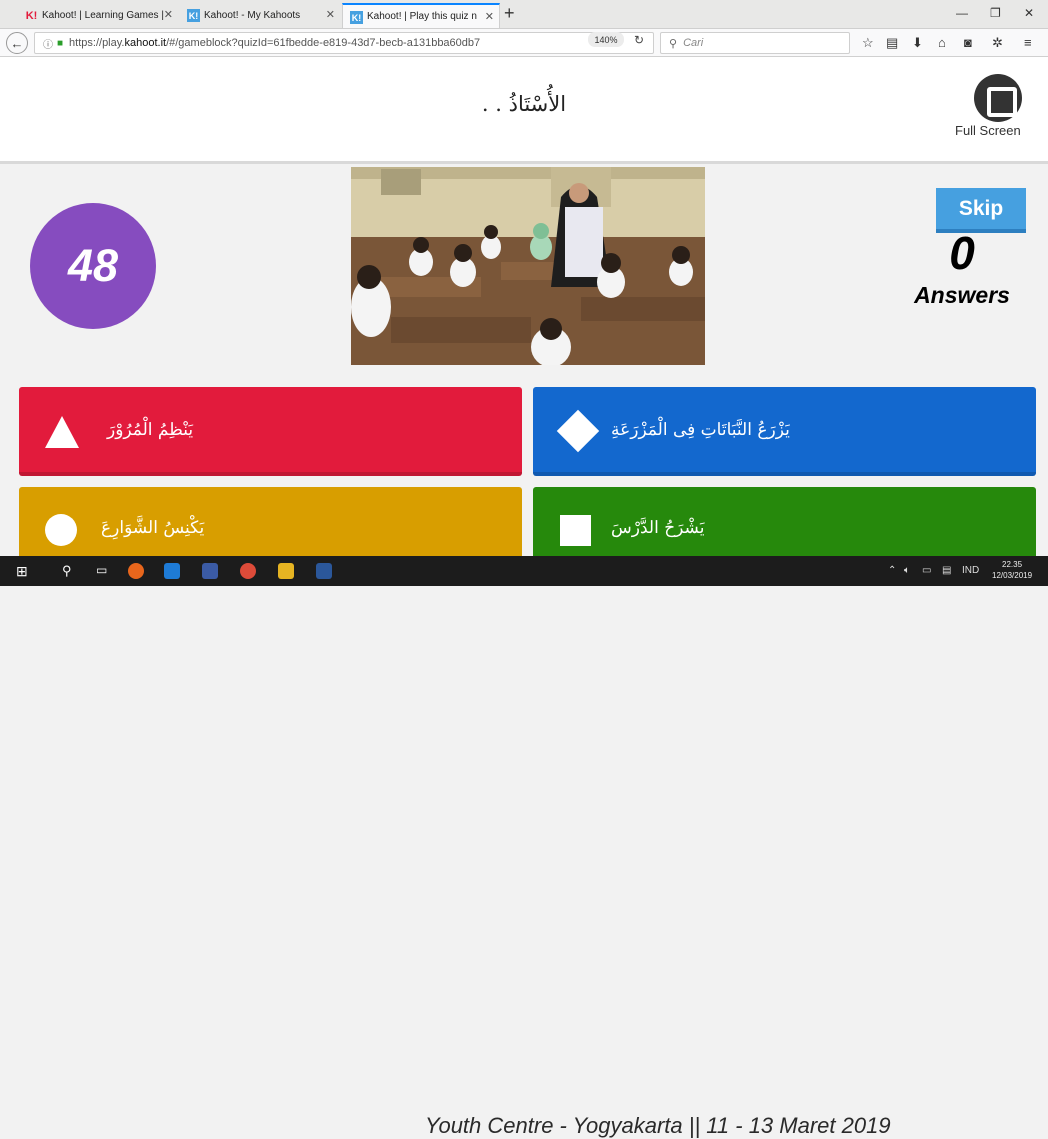 This screenshot has width=1048, height=1139. What do you see at coordinates (210, 571) in the screenshot?
I see `media-player-icon` at bounding box center [210, 571].